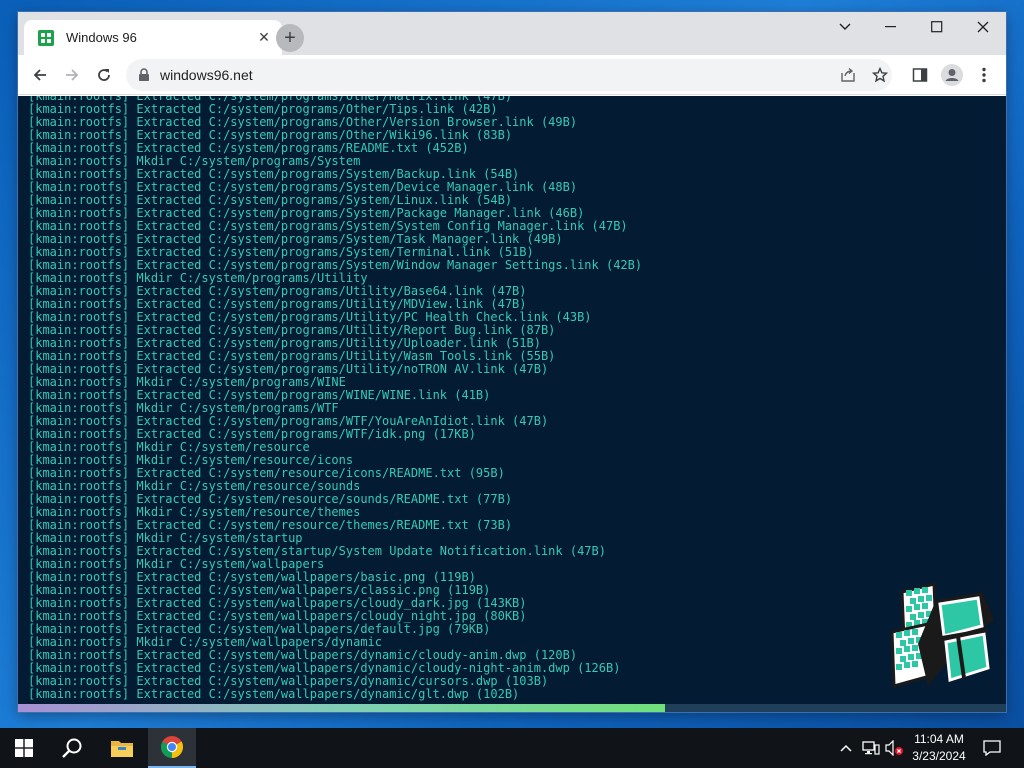 This screenshot has width=1024, height=768. What do you see at coordinates (895, 748) in the screenshot?
I see `volume-muted-icon` at bounding box center [895, 748].